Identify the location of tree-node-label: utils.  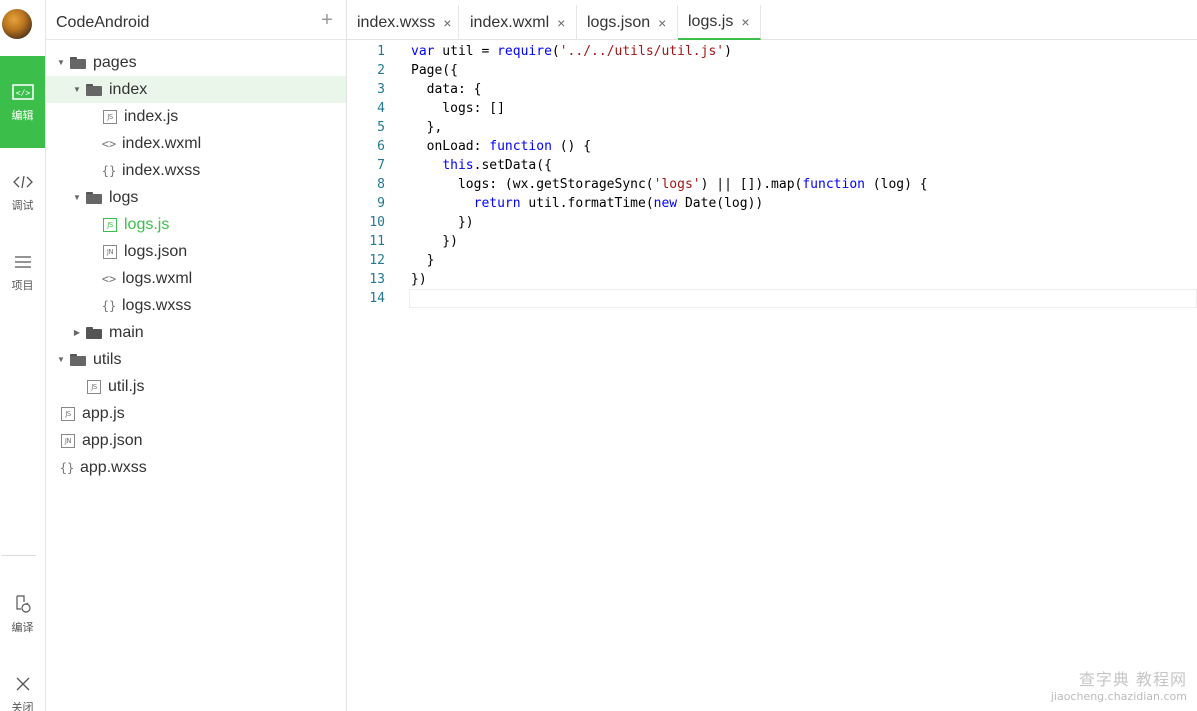
(107, 359).